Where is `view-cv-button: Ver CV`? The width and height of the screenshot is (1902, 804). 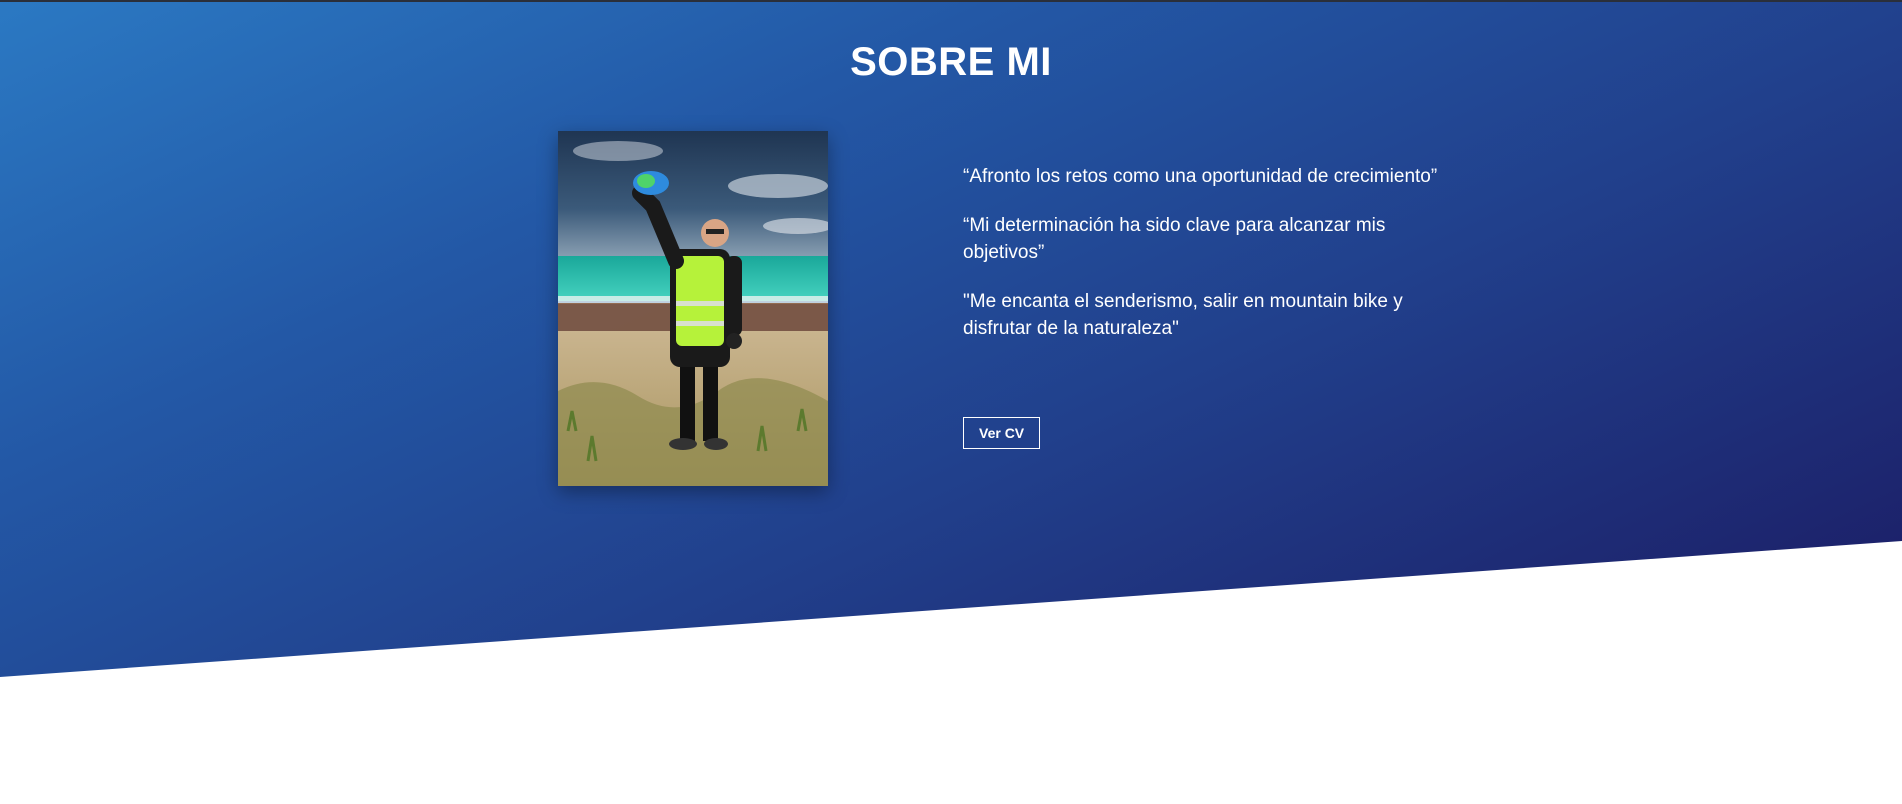 view-cv-button: Ver CV is located at coordinates (1002, 433).